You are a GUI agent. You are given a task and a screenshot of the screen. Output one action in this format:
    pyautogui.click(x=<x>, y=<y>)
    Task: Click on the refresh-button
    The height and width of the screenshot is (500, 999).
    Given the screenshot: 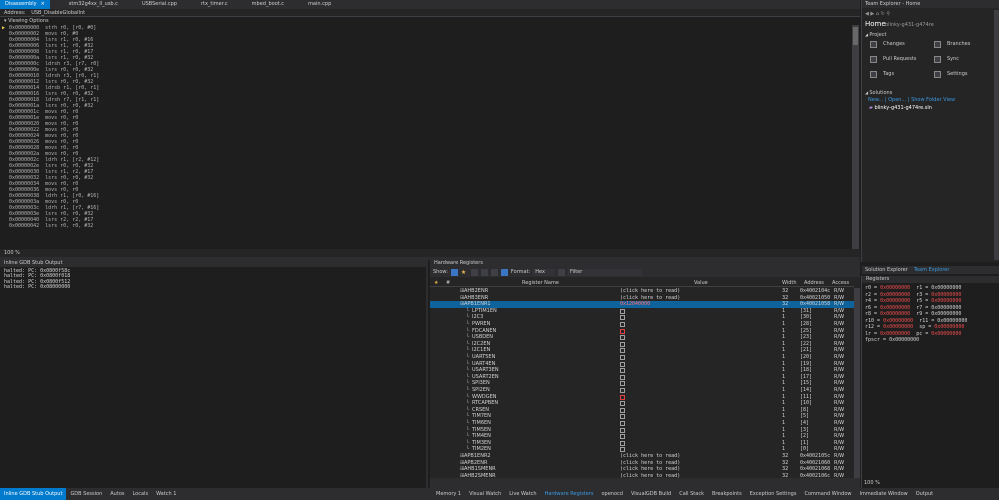 What is the action you would take?
    pyautogui.click(x=561, y=272)
    